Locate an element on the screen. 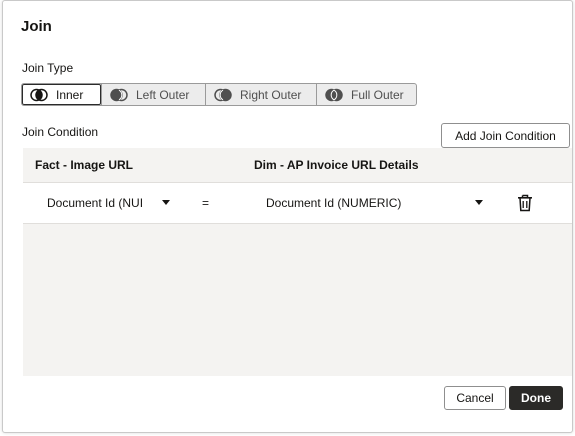  left-outer-join-icon is located at coordinates (119, 95).